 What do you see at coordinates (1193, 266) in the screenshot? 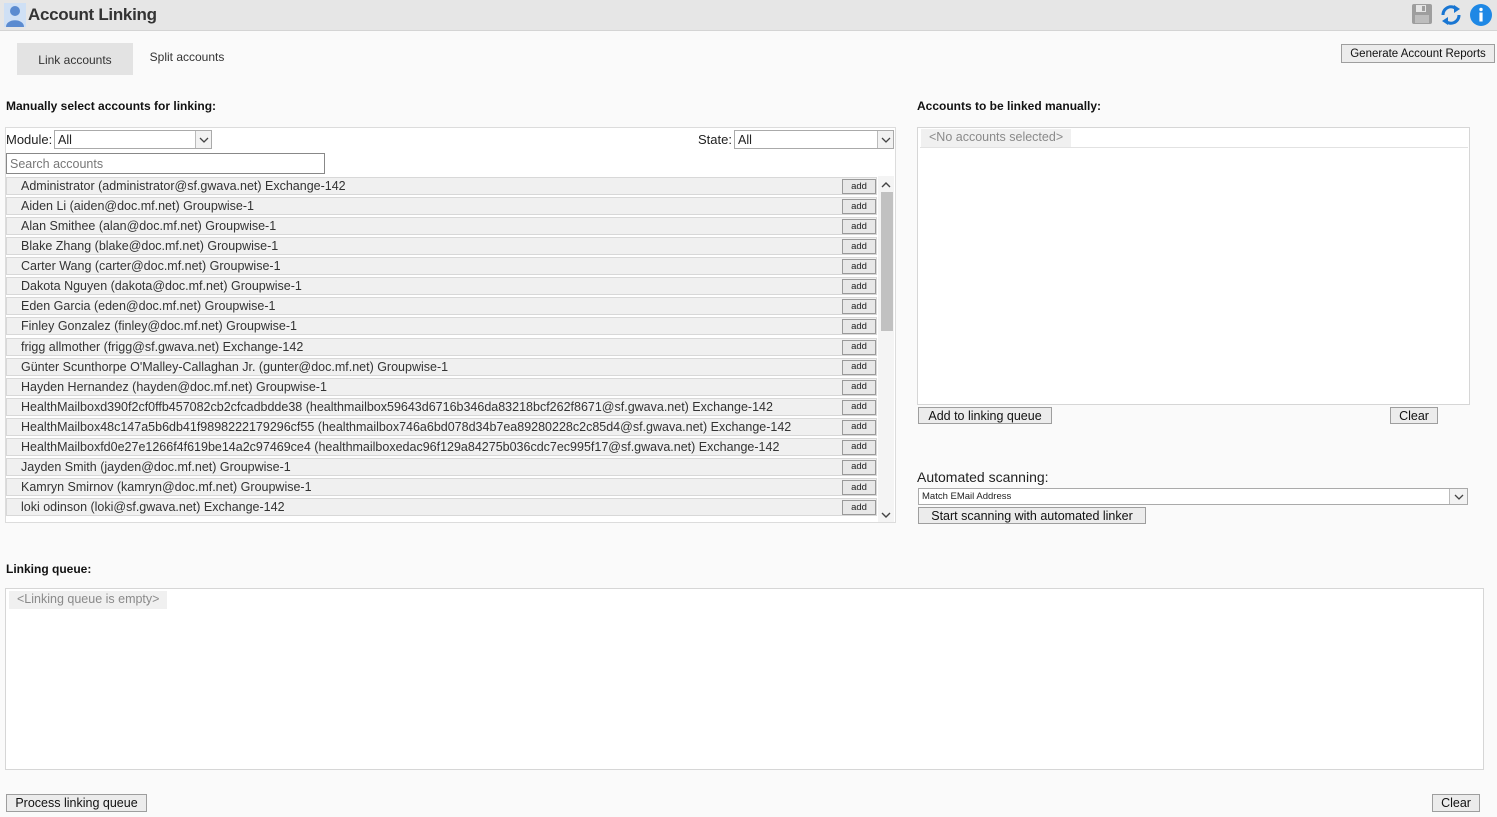
I see `selected-accounts-box` at bounding box center [1193, 266].